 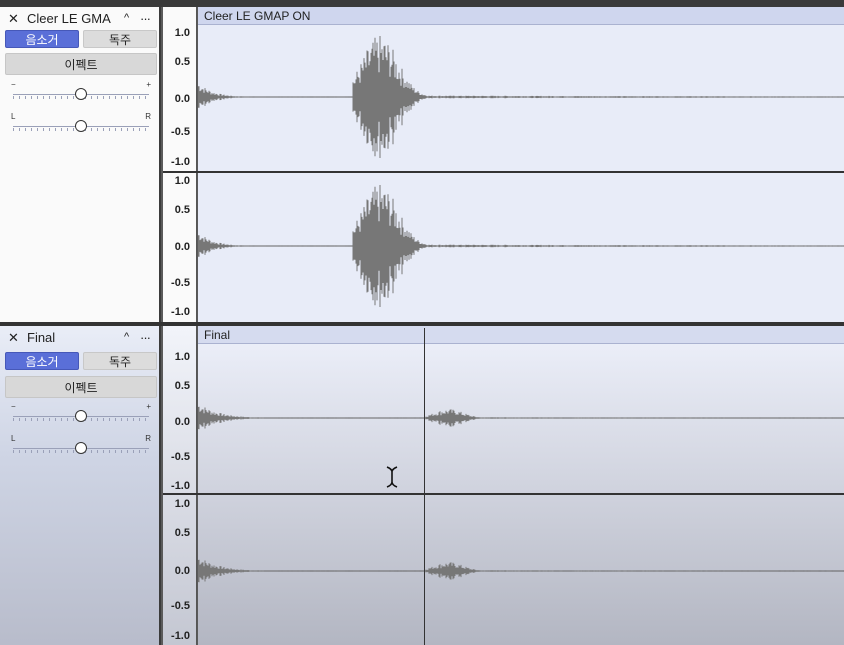 What do you see at coordinates (257, 16) in the screenshot?
I see `clip-title: Cleer LE GMAP ON` at bounding box center [257, 16].